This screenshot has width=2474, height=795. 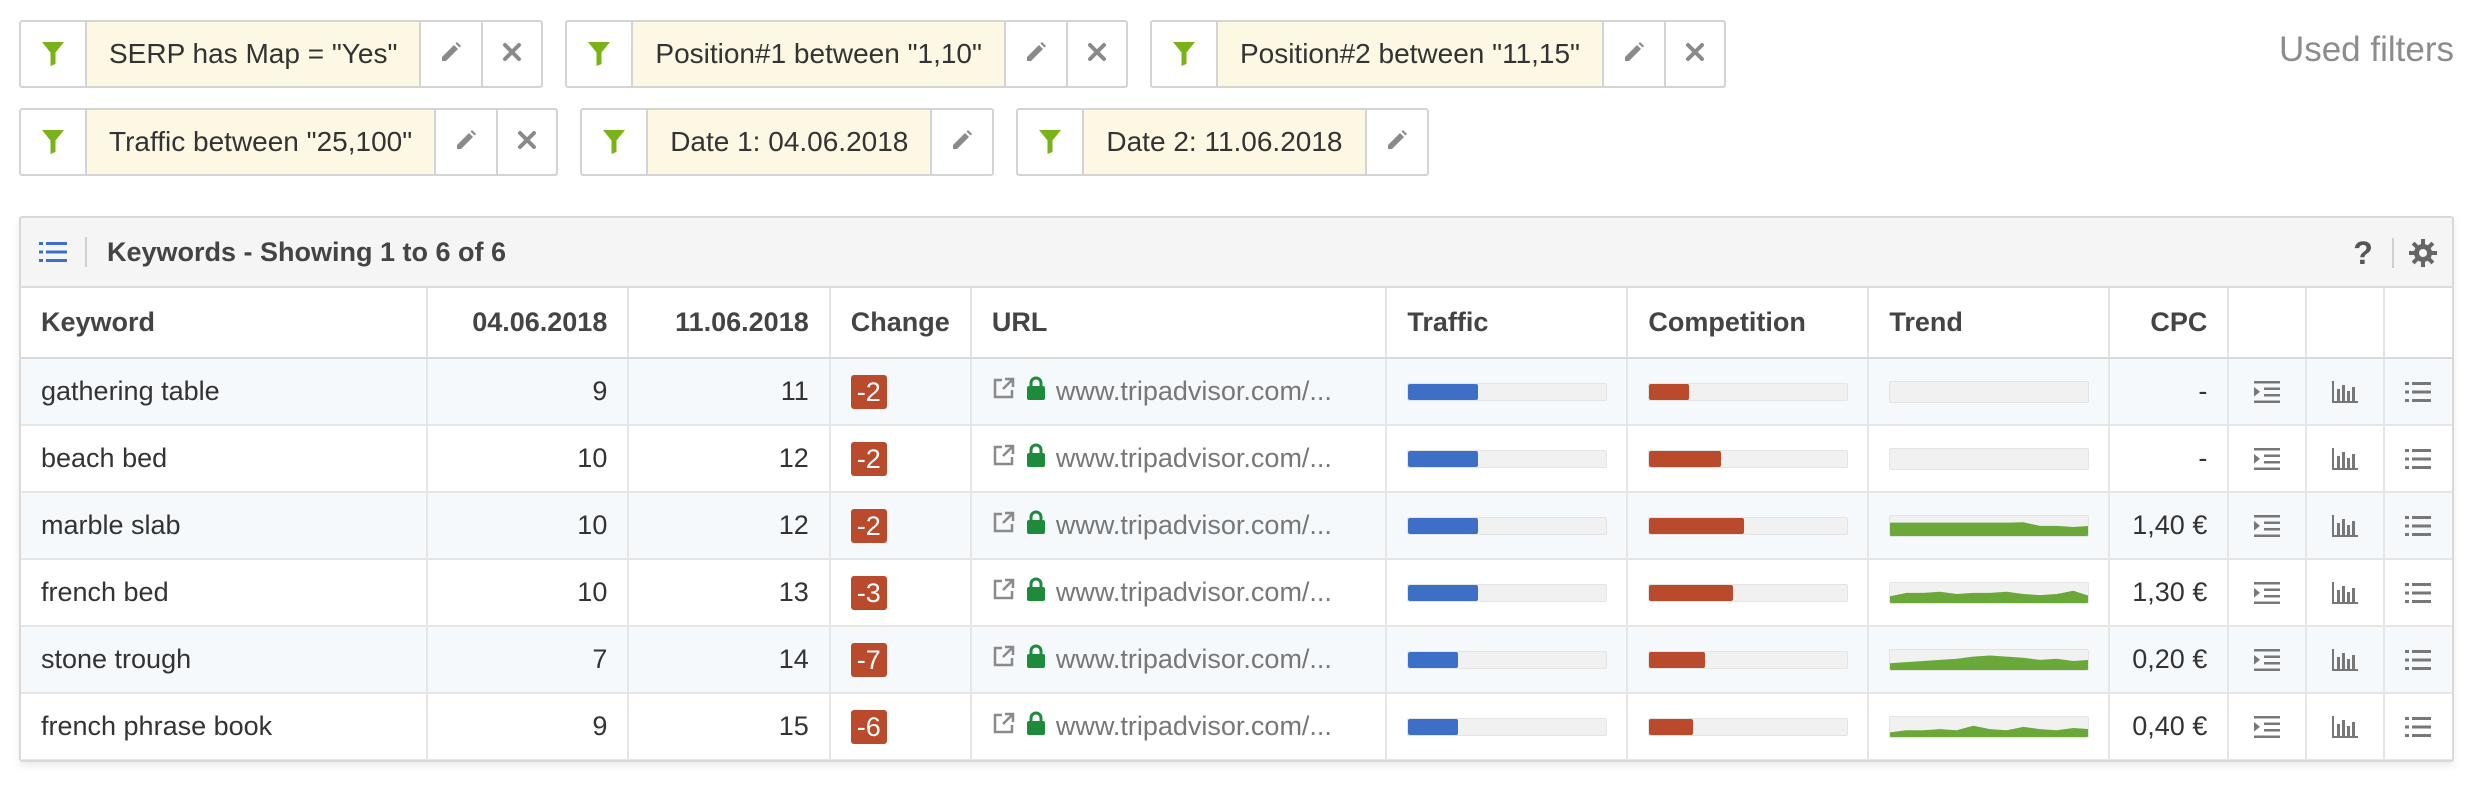 What do you see at coordinates (2363, 253) in the screenshot?
I see `help-icon: ?` at bounding box center [2363, 253].